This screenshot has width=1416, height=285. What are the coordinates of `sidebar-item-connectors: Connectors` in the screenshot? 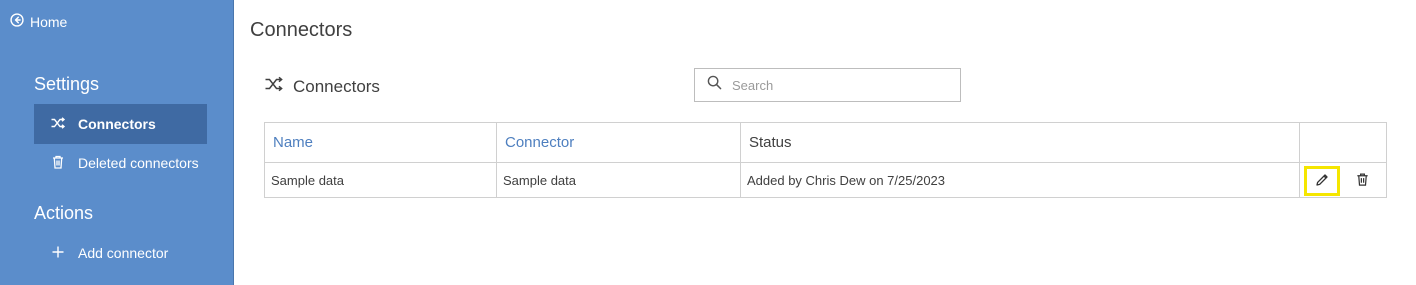 It's located at (120, 124).